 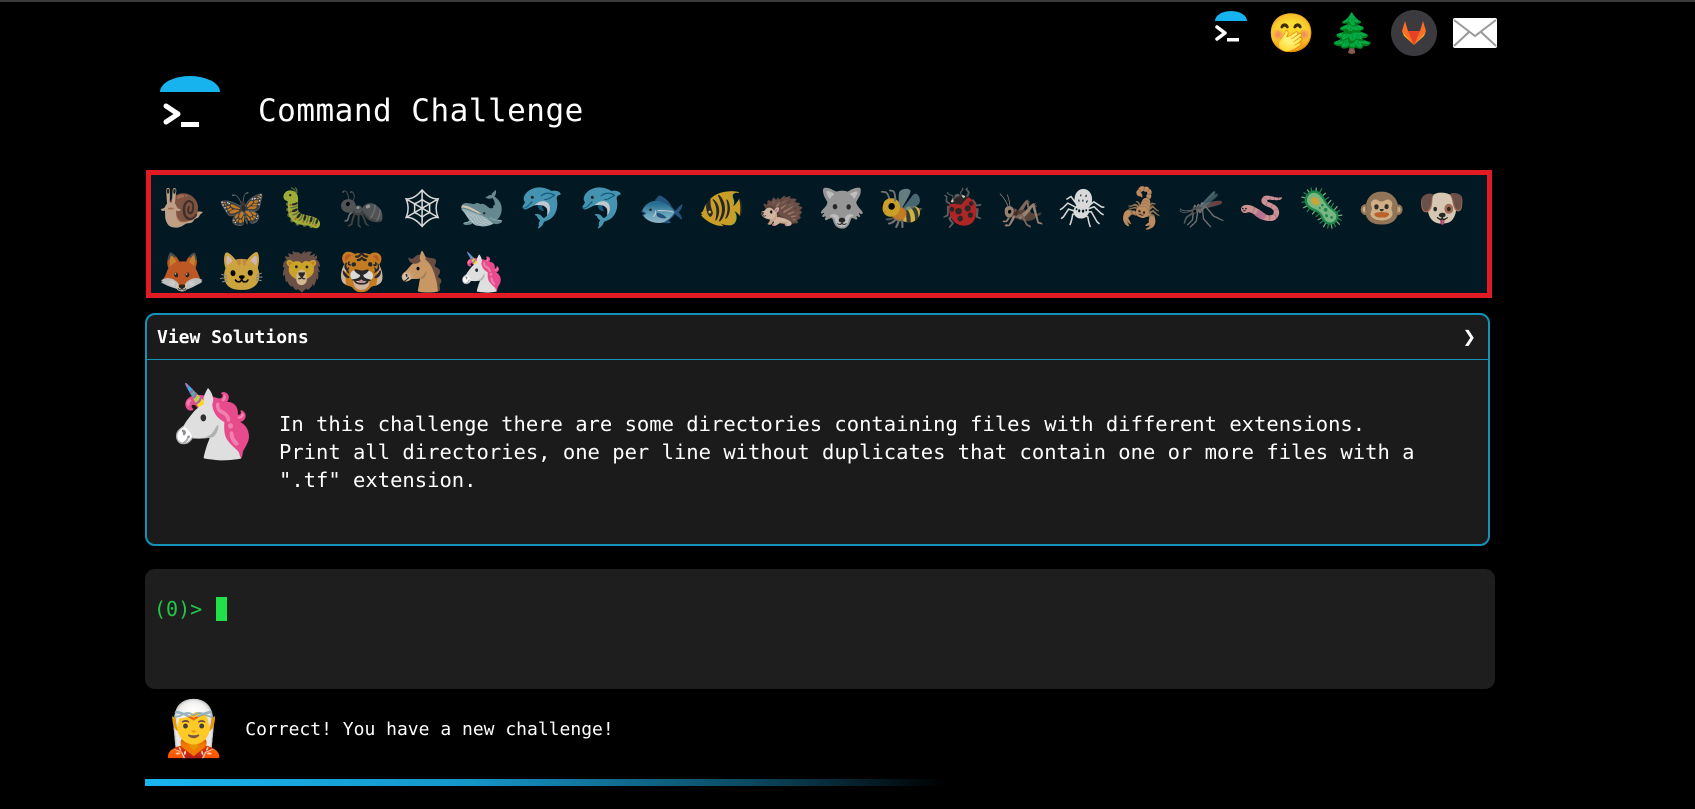 I want to click on elf-icon: 🧝, so click(x=194, y=728).